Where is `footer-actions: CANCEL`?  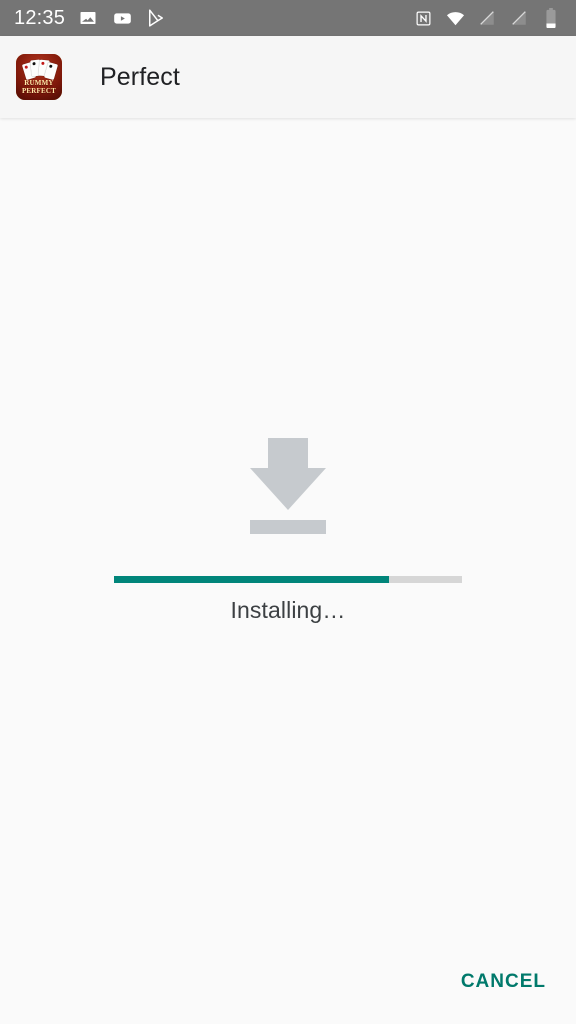
footer-actions: CANCEL is located at coordinates (288, 982).